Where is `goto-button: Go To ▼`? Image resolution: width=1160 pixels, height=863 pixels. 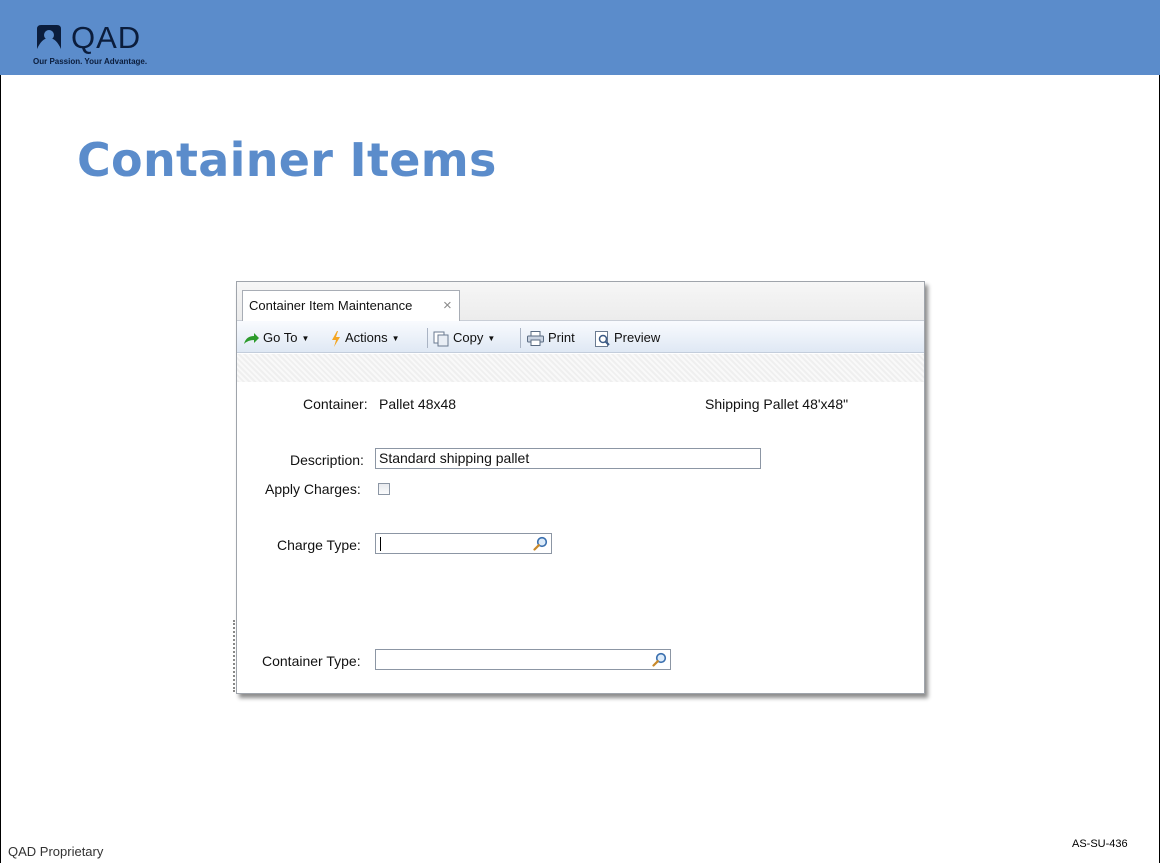 goto-button: Go To ▼ is located at coordinates (276, 338).